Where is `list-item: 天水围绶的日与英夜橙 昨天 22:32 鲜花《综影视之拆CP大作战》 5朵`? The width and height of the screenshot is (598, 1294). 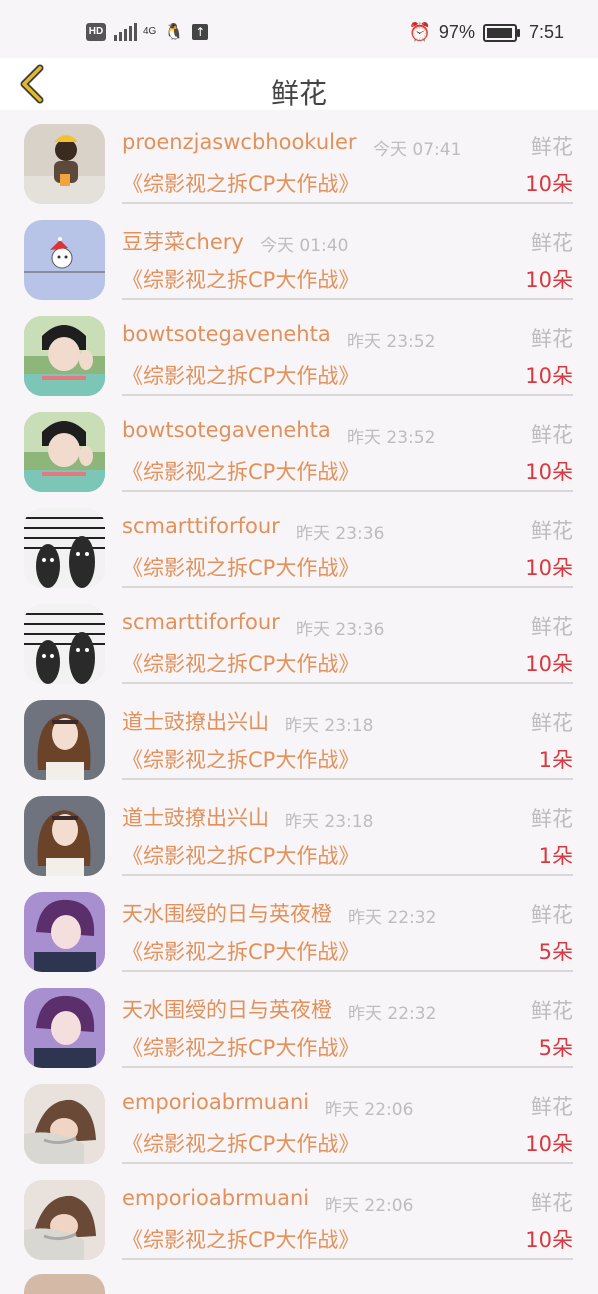
list-item: 天水围绶的日与英夜橙 昨天 22:32 鲜花《综影视之拆CP大作战》 5朵 is located at coordinates (299, 1022).